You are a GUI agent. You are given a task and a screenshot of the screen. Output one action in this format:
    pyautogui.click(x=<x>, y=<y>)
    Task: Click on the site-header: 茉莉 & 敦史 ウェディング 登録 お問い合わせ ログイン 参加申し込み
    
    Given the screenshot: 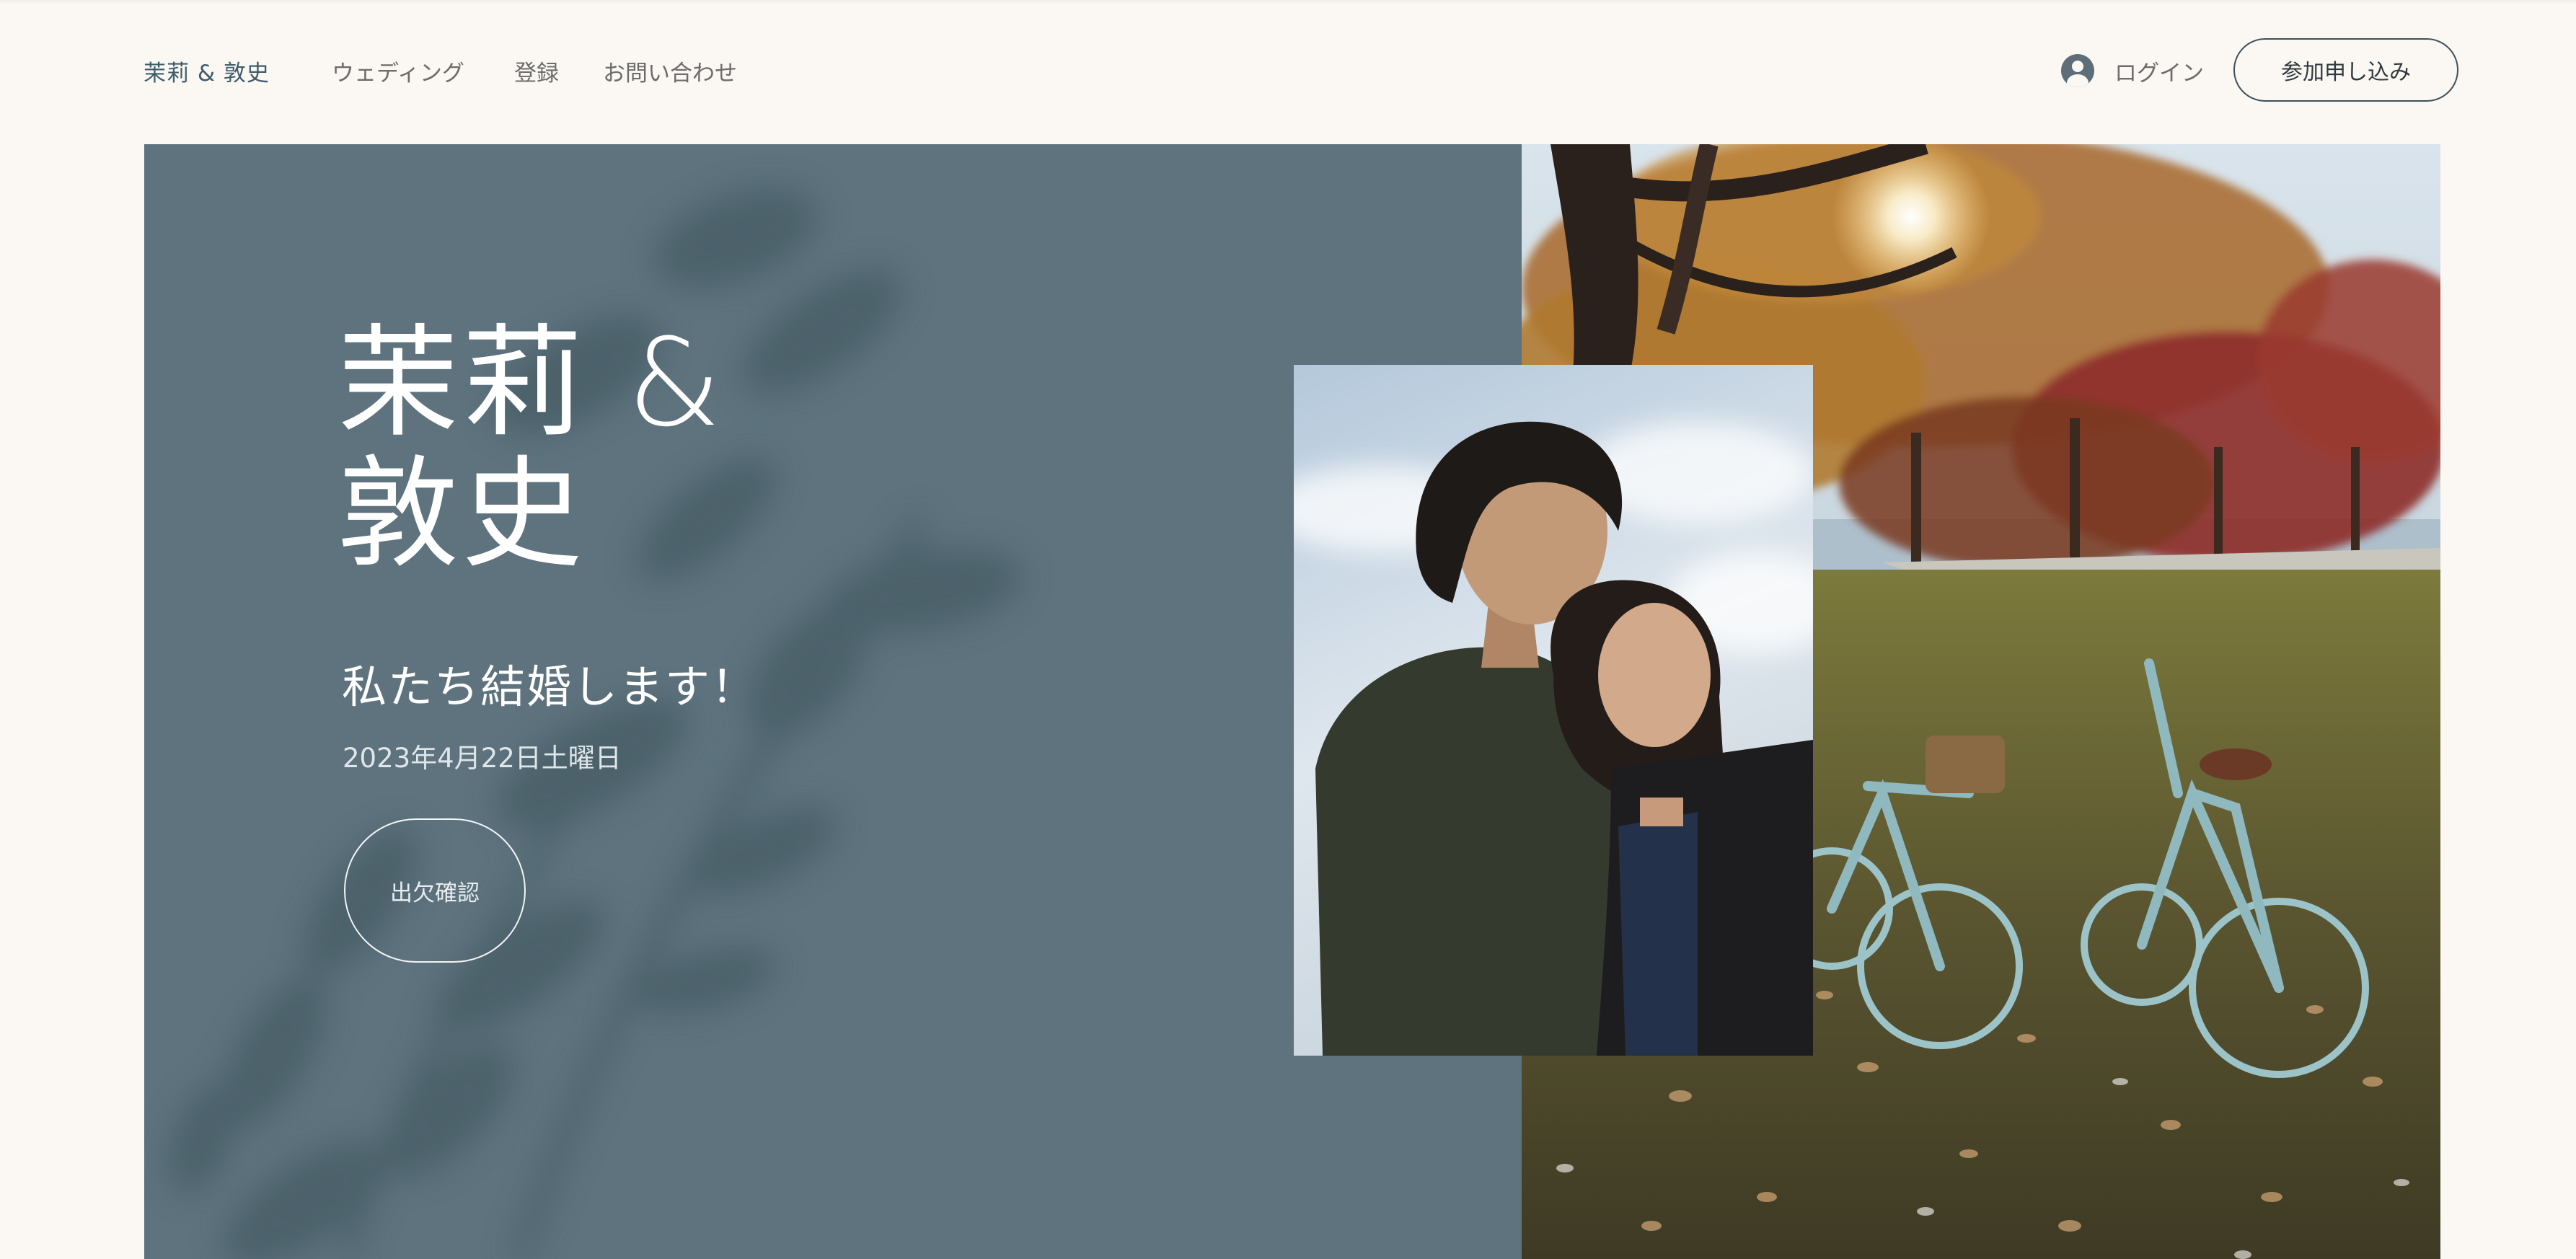 What is the action you would take?
    pyautogui.click(x=1288, y=72)
    